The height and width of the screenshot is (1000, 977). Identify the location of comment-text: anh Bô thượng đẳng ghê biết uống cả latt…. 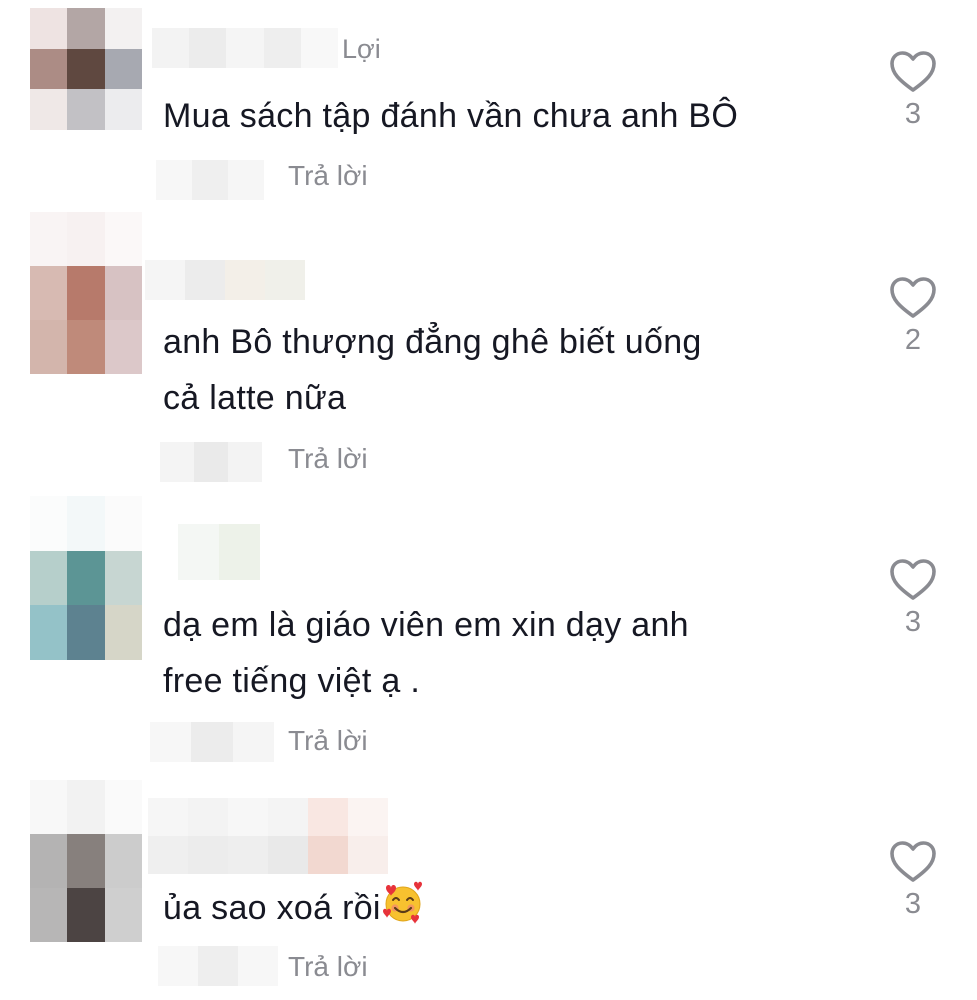
(503, 370).